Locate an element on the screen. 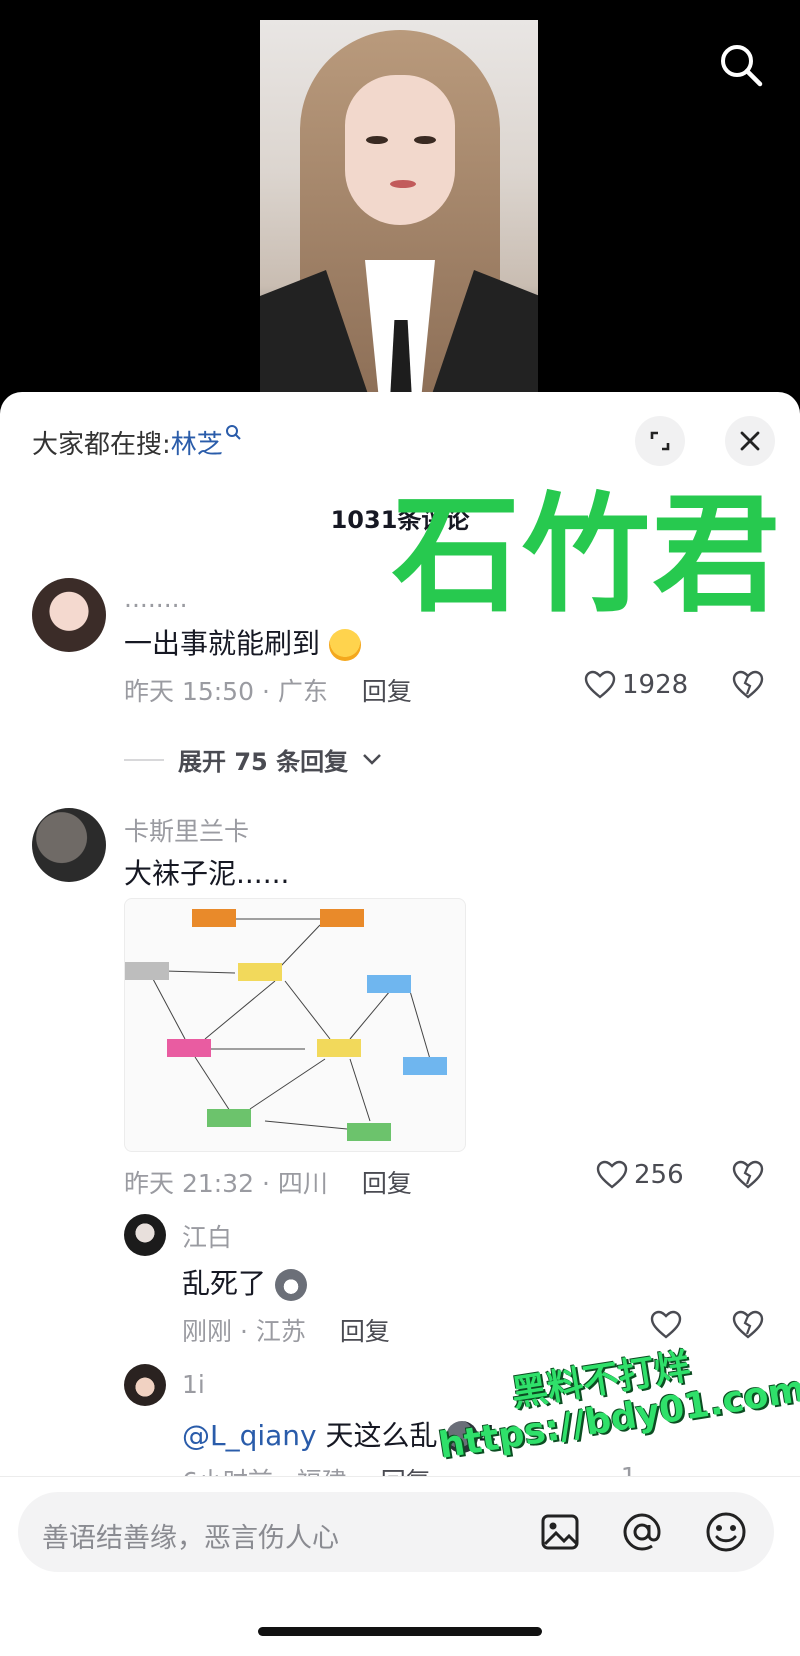 The height and width of the screenshot is (1656, 800). portrait-mouth is located at coordinates (403, 184).